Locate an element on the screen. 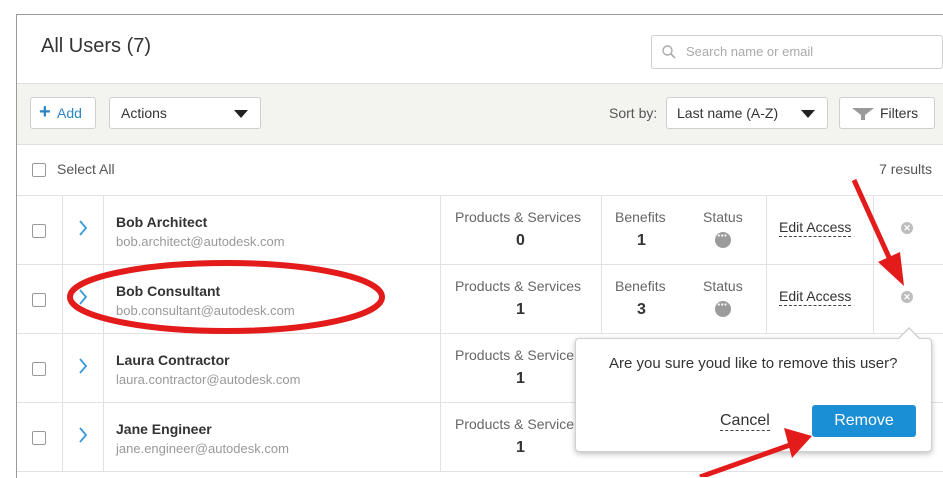 This screenshot has width=943, height=478. sort-dropdown: Last name (A-Z) is located at coordinates (747, 113).